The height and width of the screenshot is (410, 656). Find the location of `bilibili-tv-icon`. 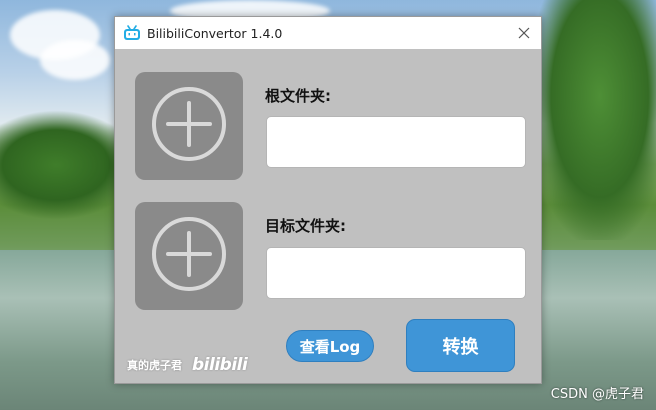

bilibili-tv-icon is located at coordinates (132, 33).